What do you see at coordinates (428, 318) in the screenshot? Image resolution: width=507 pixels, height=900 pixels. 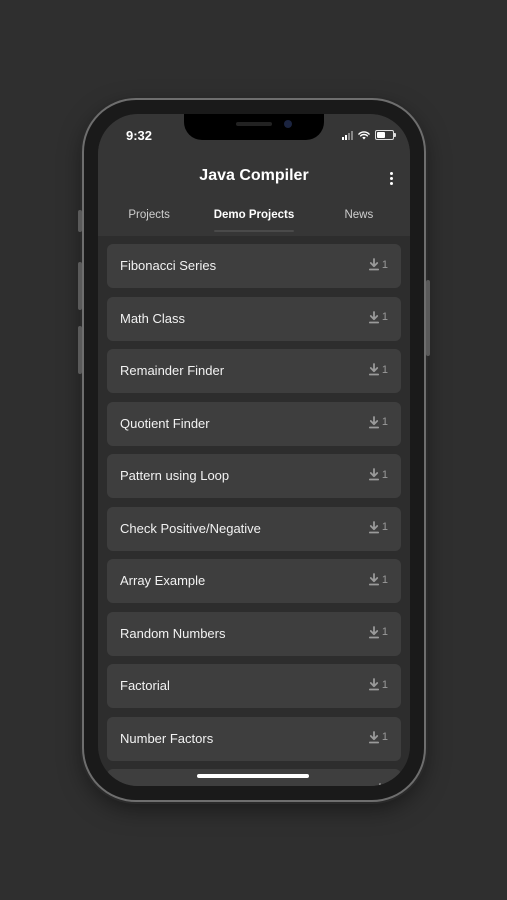 I see `phone-power-button` at bounding box center [428, 318].